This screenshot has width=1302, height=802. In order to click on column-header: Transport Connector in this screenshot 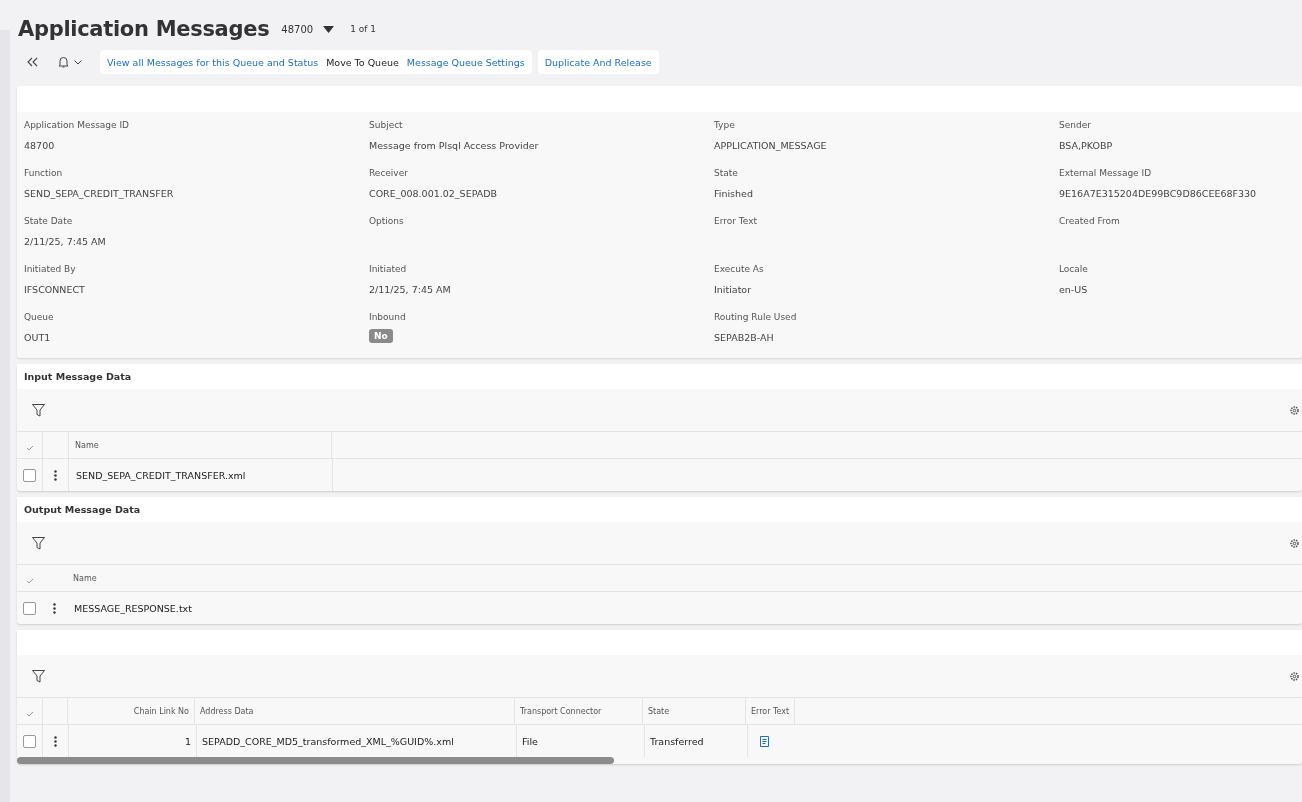, I will do `click(579, 711)`.